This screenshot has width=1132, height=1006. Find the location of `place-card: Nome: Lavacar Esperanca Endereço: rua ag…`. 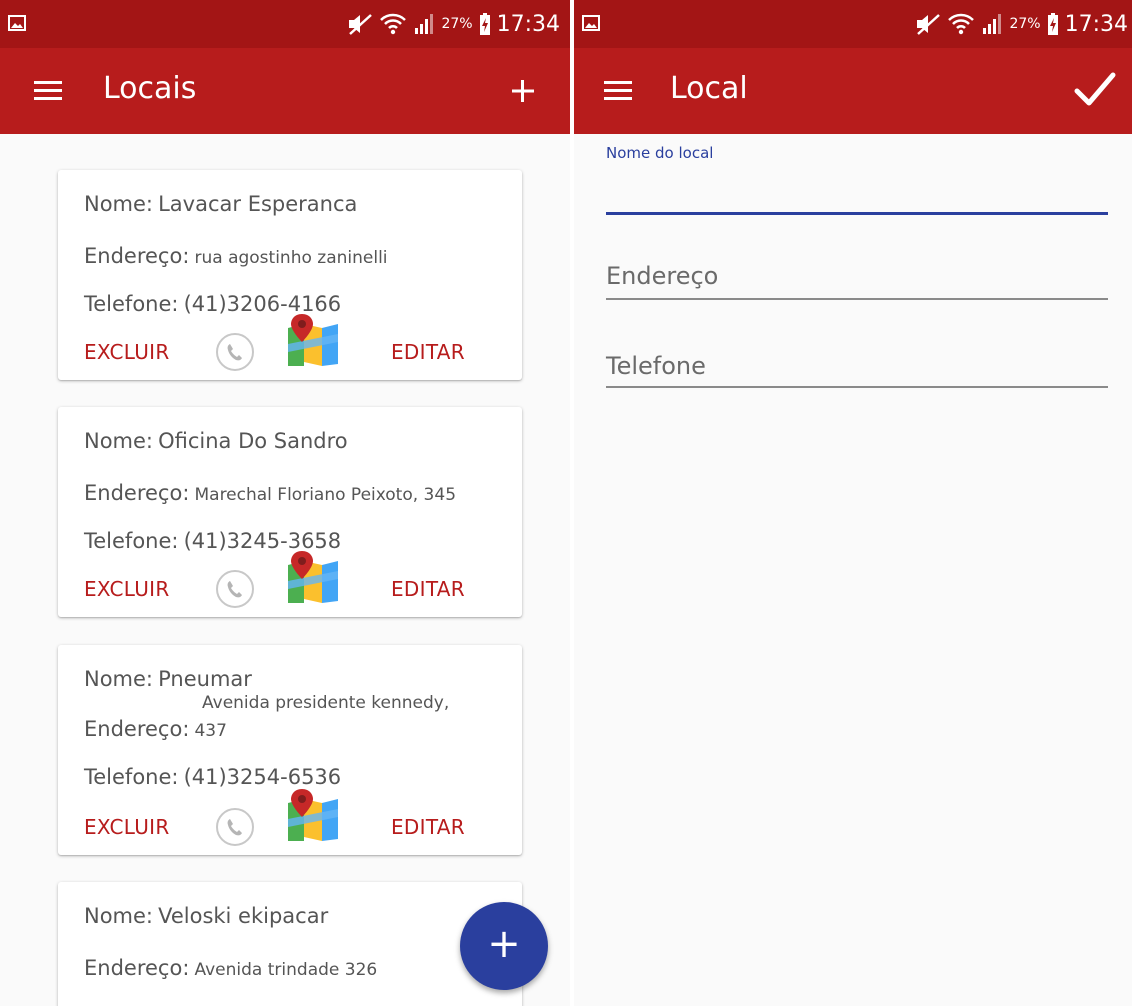

place-card: Nome: Lavacar Esperanca Endereço: rua ag… is located at coordinates (290, 275).